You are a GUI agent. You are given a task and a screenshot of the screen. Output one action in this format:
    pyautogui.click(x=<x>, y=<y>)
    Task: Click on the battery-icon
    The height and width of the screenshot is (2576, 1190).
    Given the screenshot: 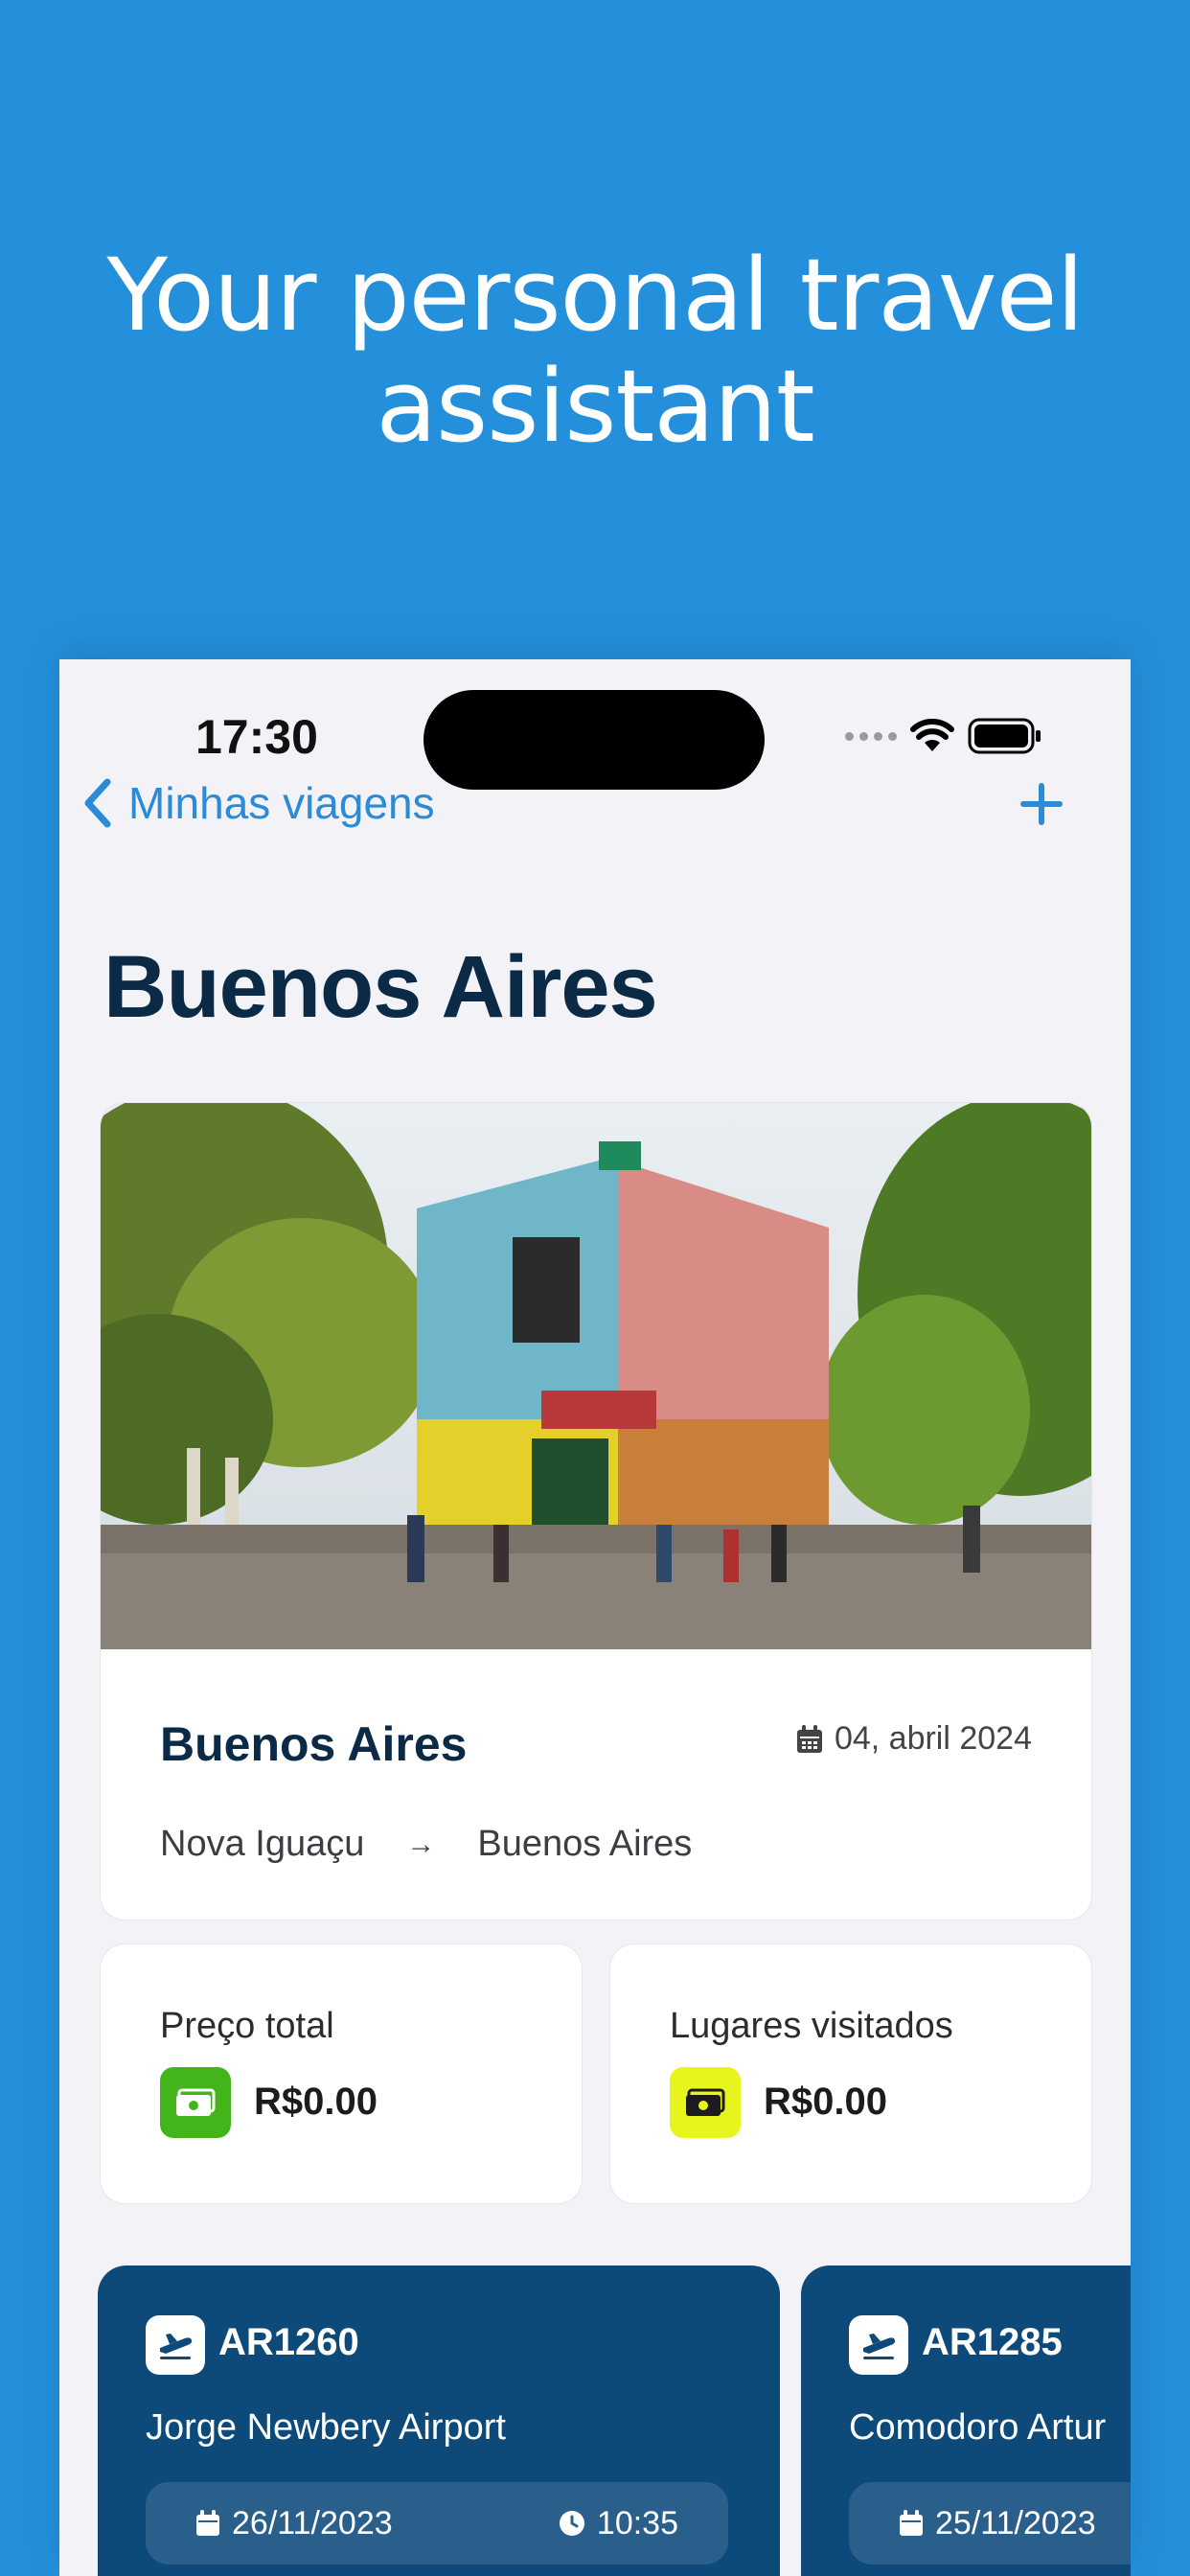 What is the action you would take?
    pyautogui.click(x=1005, y=736)
    